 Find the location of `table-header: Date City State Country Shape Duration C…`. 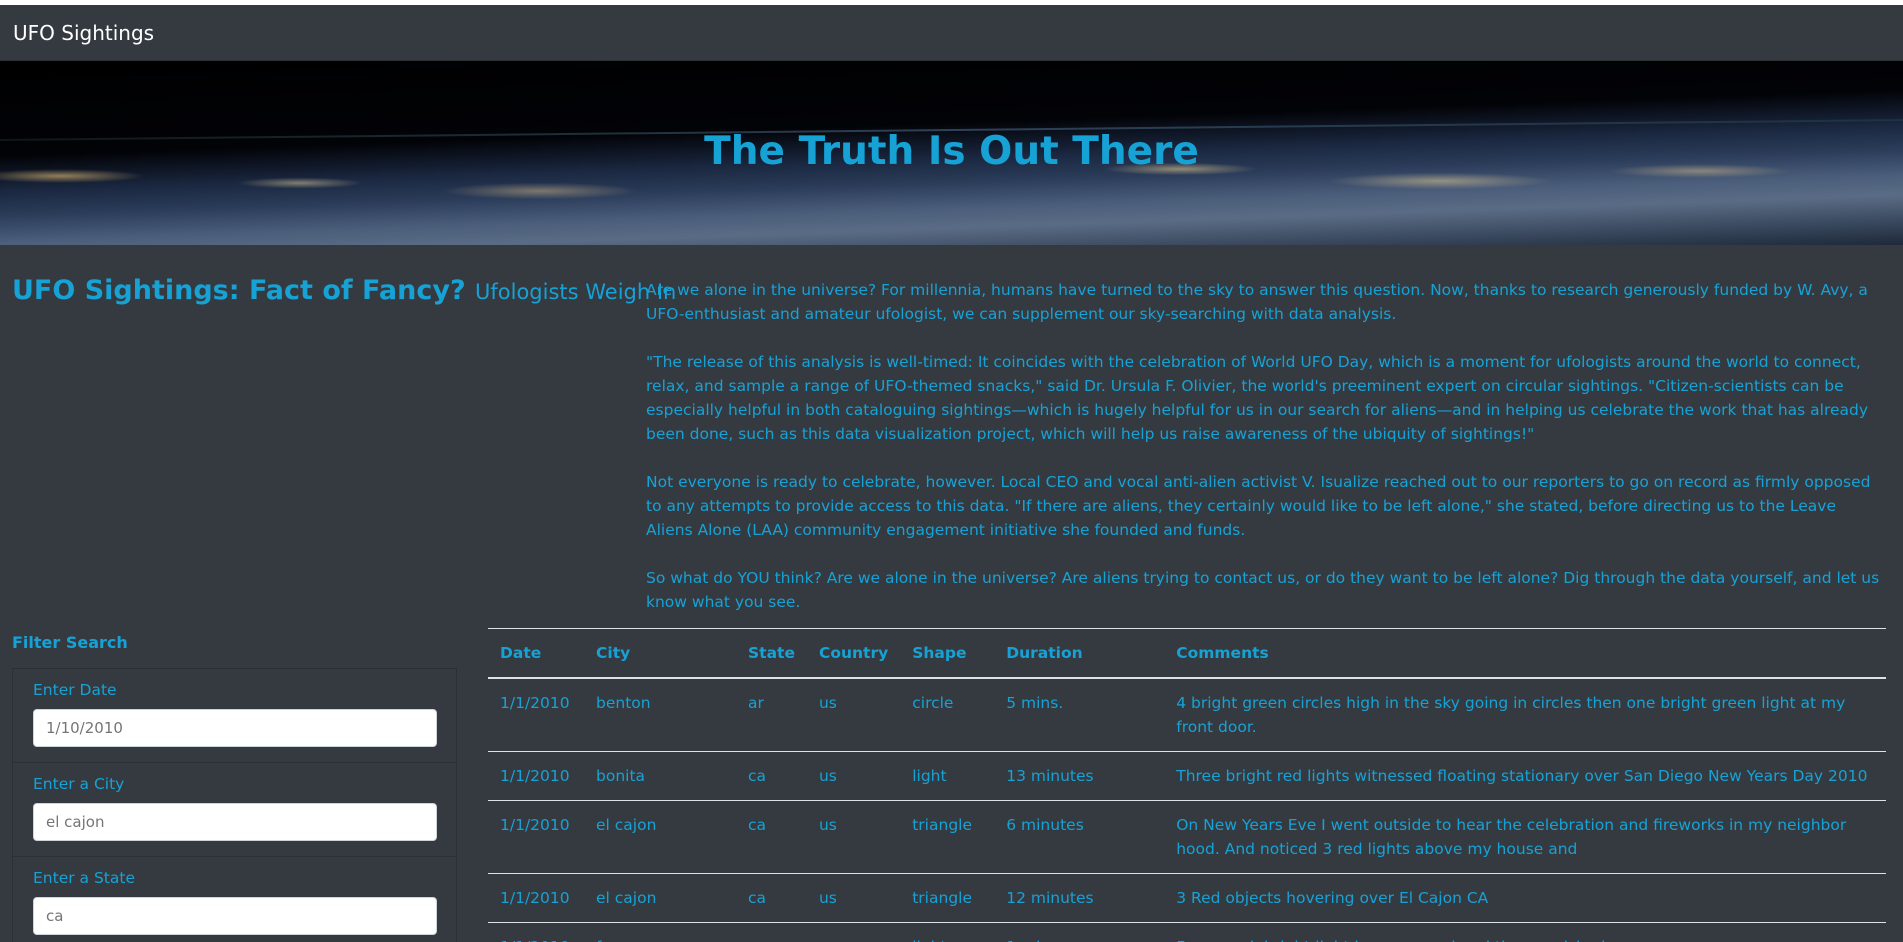

table-header: Date City State Country Shape Duration C… is located at coordinates (1187, 653).